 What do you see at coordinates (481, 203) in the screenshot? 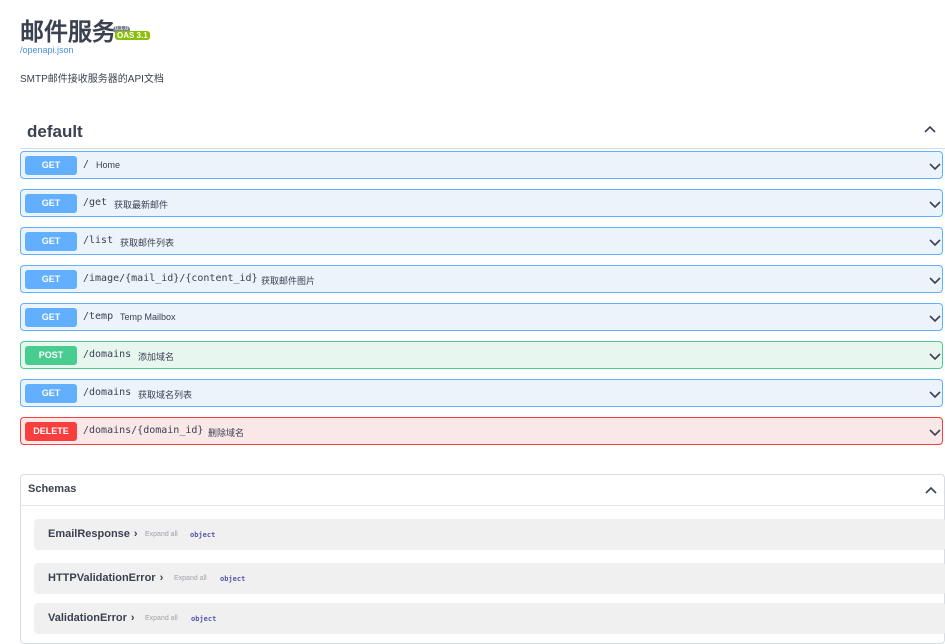
I see `operation-get-get: GET /get 获取最新邮件` at bounding box center [481, 203].